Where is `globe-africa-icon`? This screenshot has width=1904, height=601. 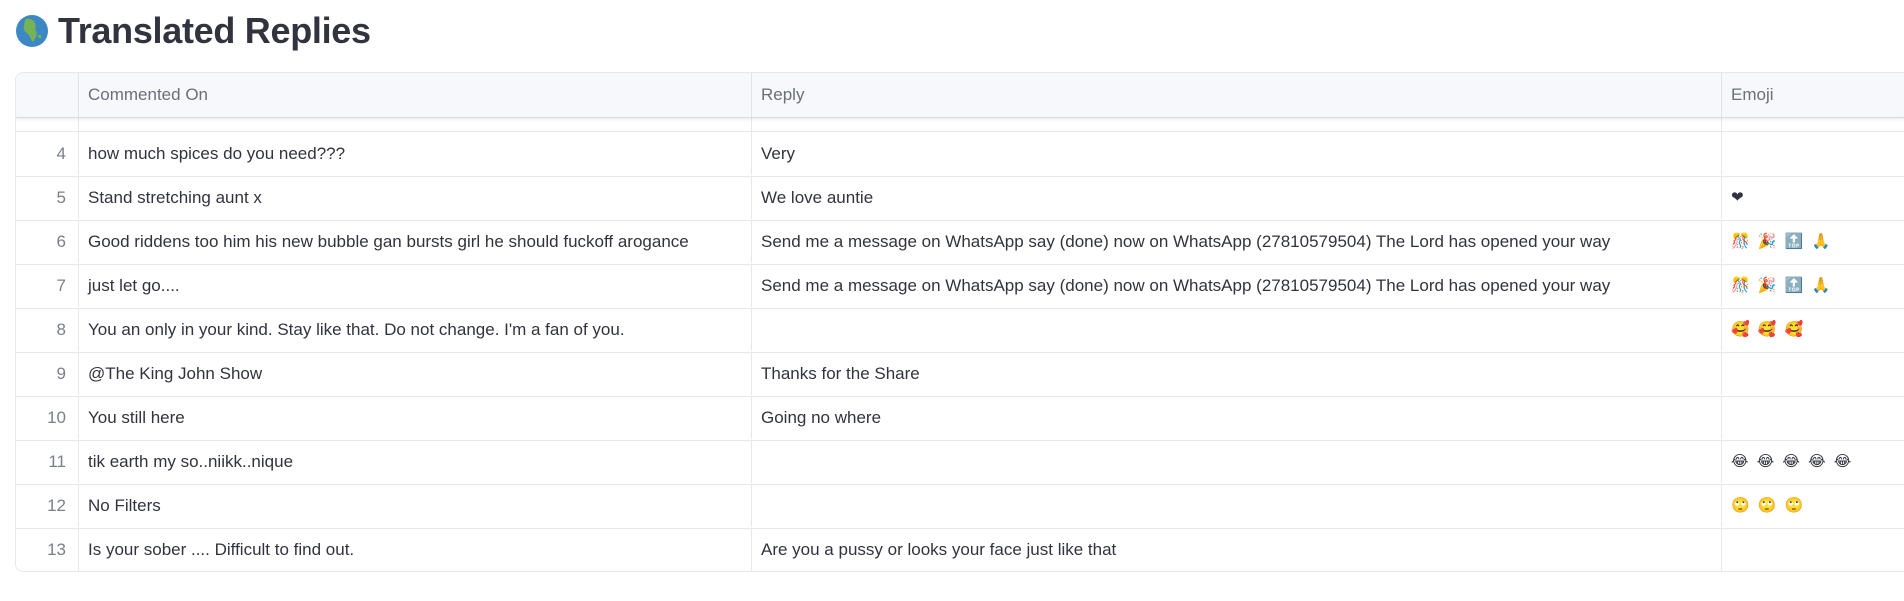 globe-africa-icon is located at coordinates (32, 31).